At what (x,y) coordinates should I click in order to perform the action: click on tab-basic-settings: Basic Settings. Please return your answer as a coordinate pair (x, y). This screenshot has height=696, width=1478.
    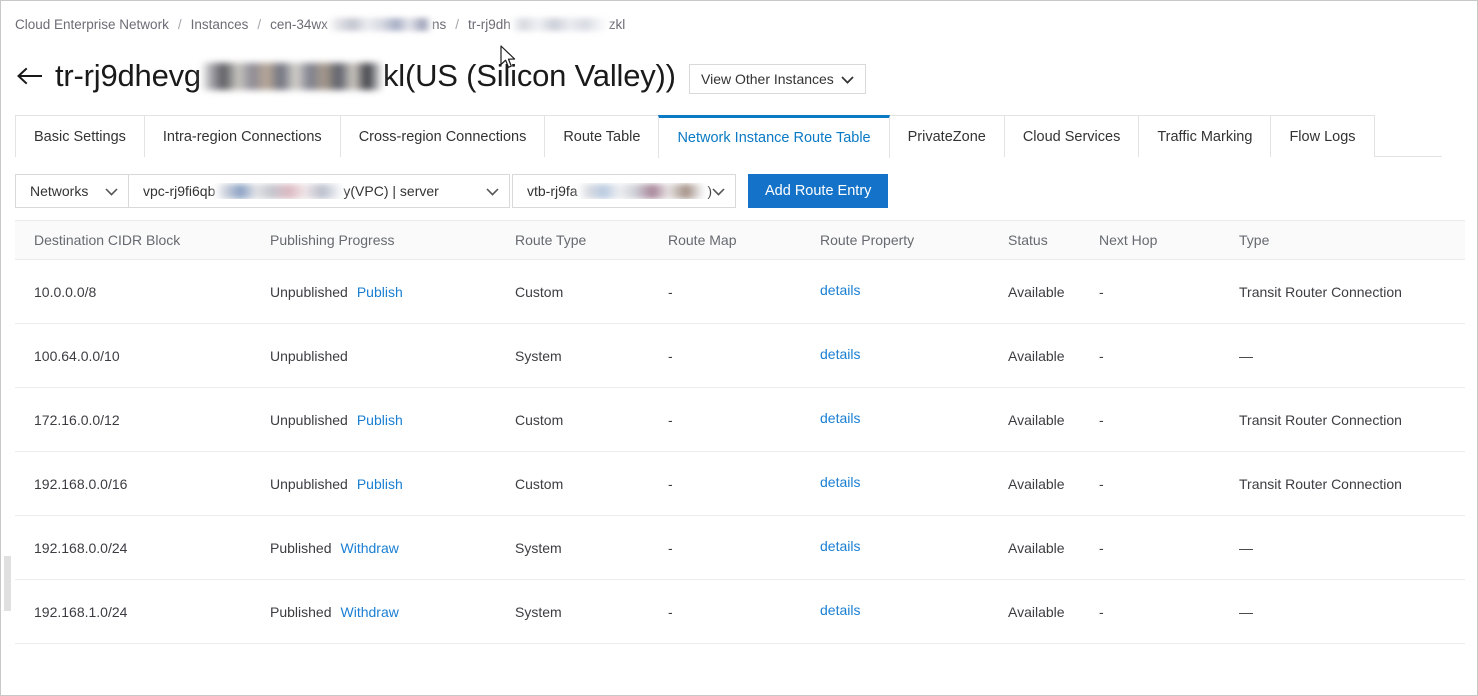
    Looking at the image, I should click on (79, 136).